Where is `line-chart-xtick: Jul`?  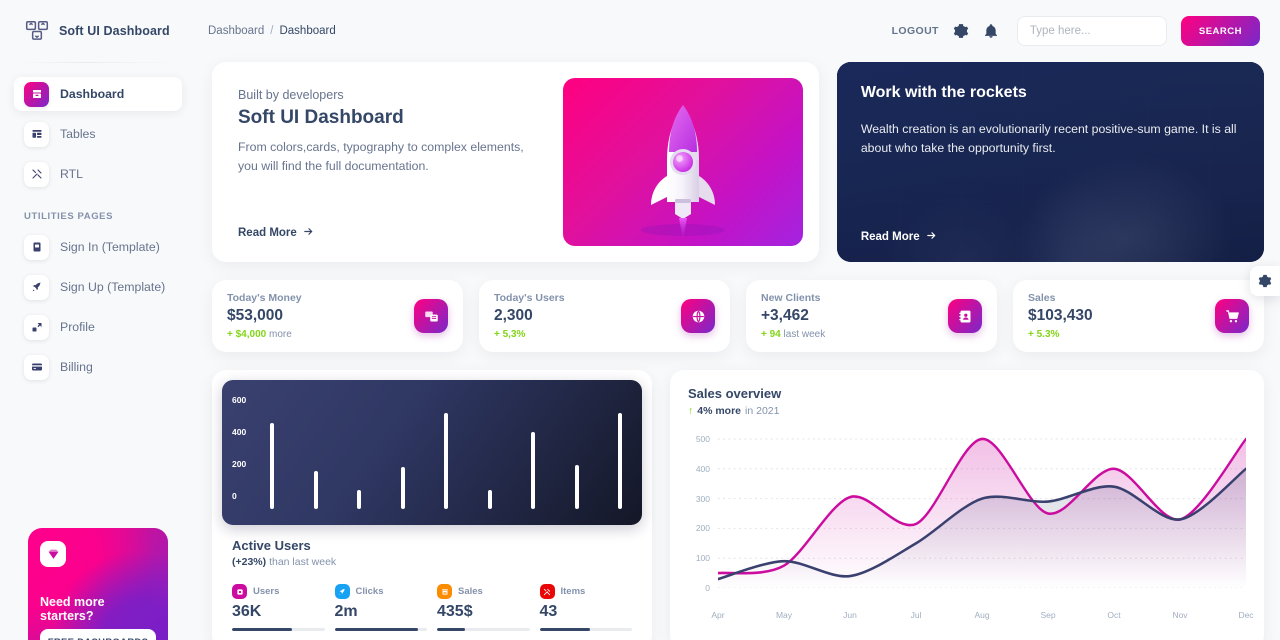 line-chart-xtick: Jul is located at coordinates (916, 615).